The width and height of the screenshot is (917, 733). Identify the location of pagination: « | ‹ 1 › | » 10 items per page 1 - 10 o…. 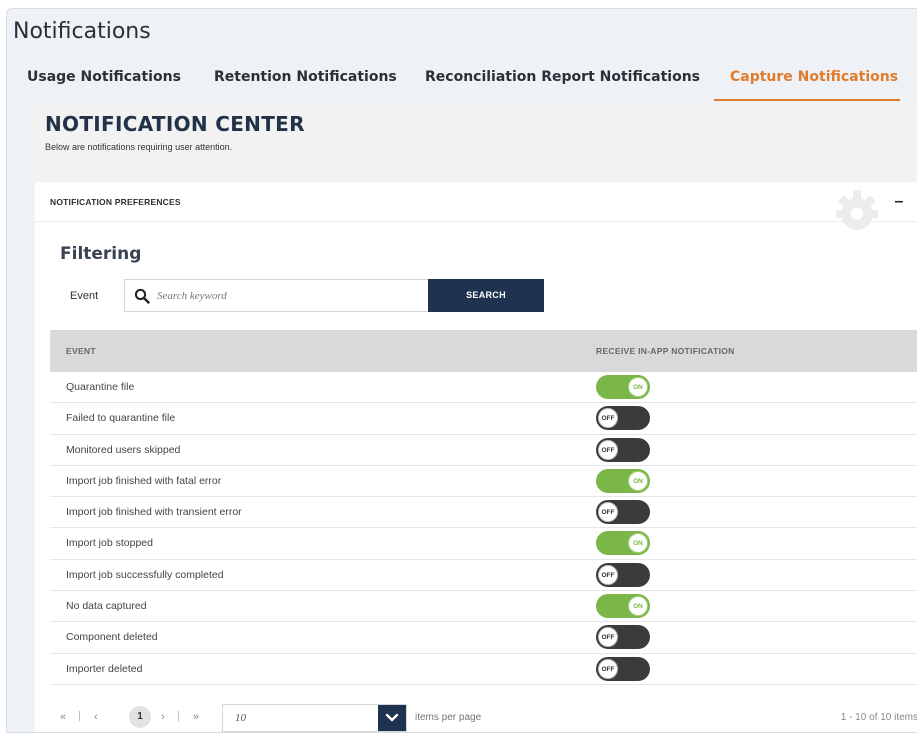
(483, 717).